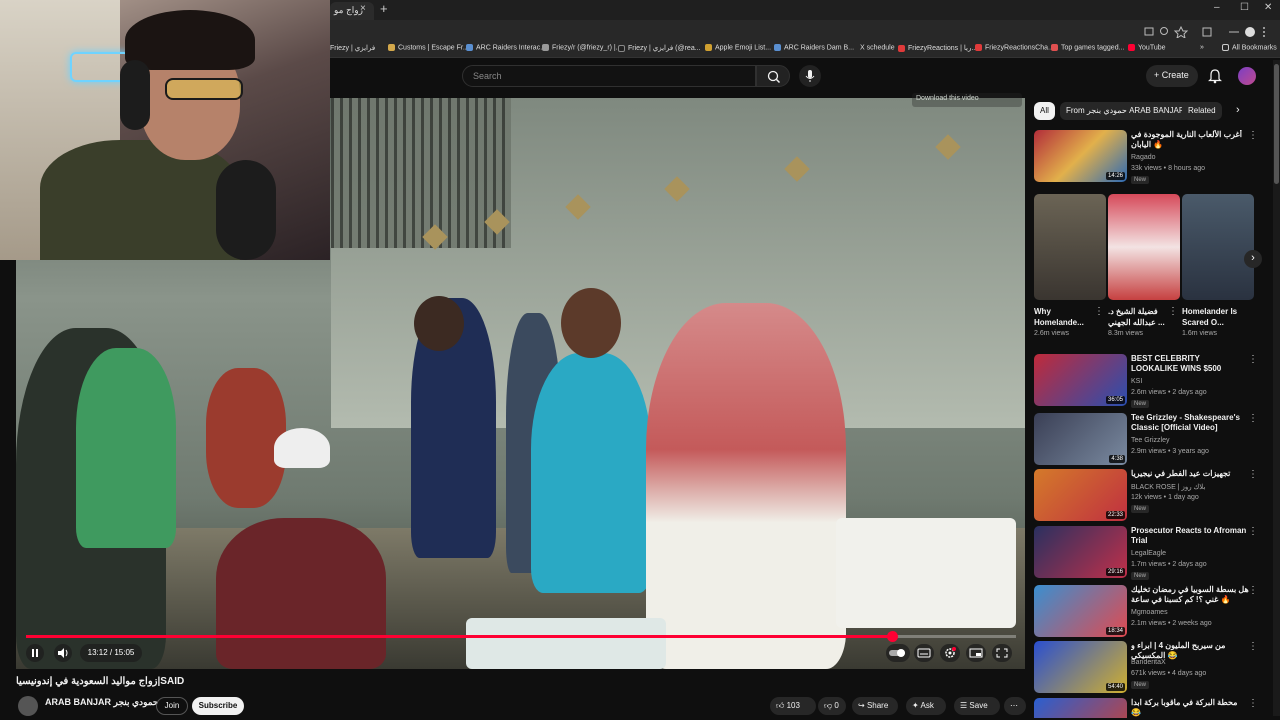  I want to click on save-button: ☰ Save, so click(977, 706).